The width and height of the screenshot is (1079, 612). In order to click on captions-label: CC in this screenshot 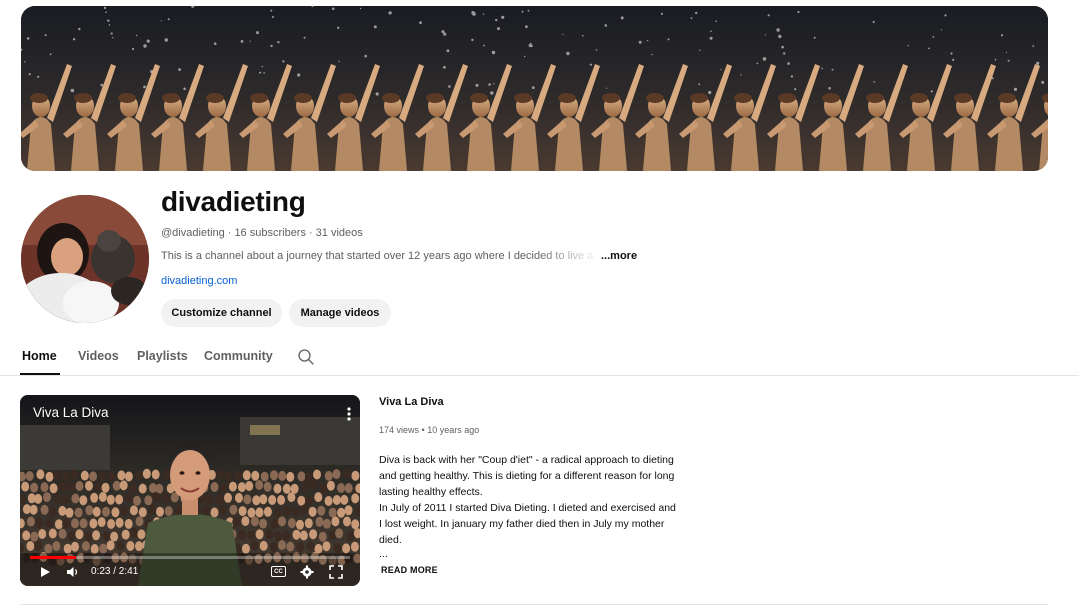, I will do `click(278, 571)`.